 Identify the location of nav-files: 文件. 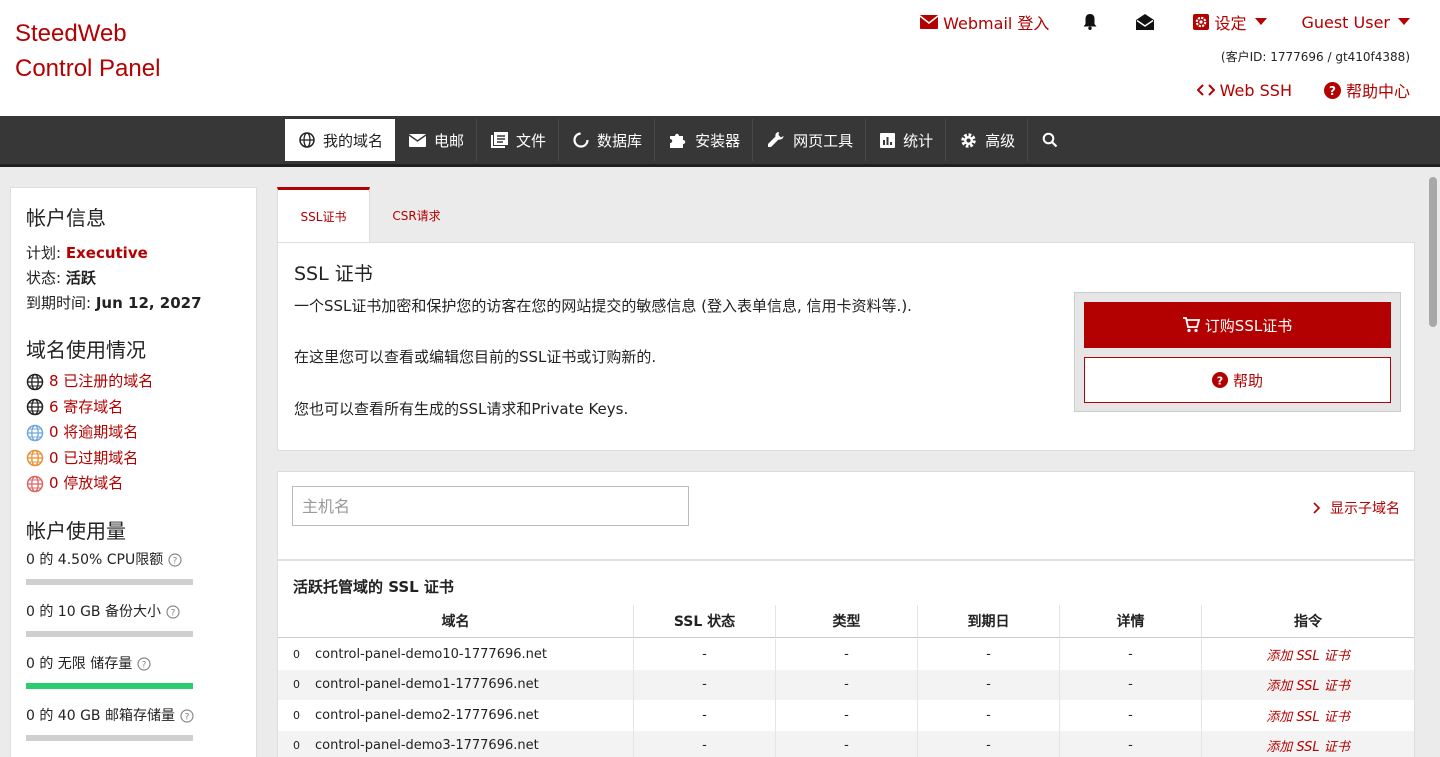
(518, 140).